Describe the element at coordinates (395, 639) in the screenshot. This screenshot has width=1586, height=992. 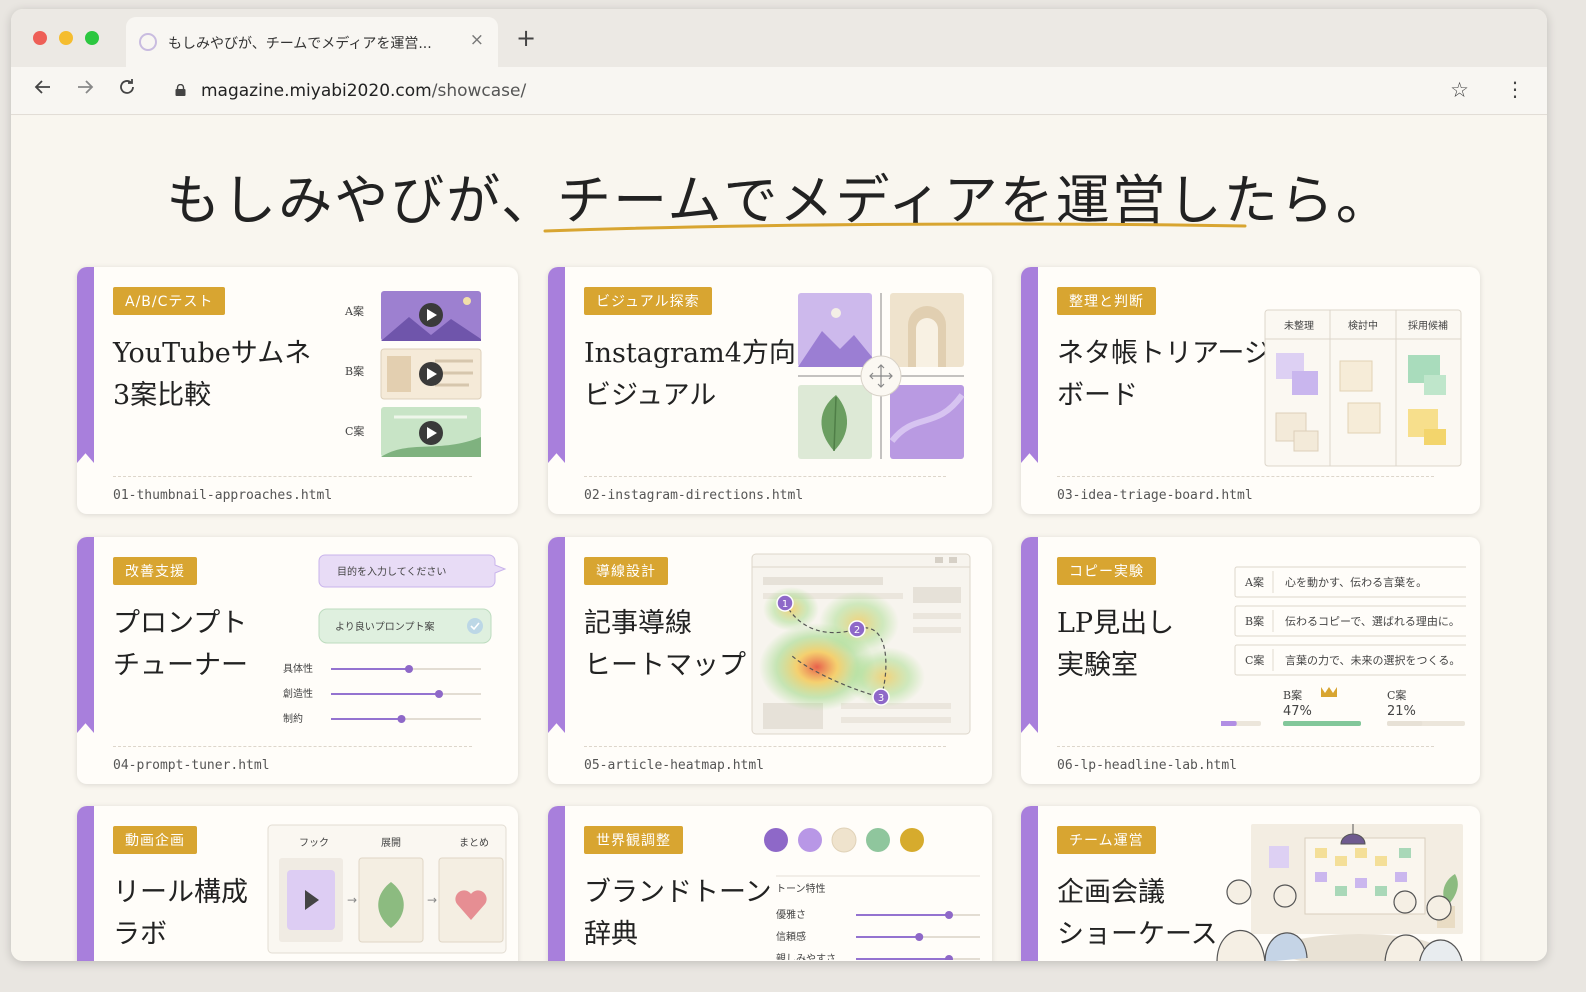
I see `prompt-tuner-illustration: 目的を入力してください より良いプロンプト案 具体性 創造性 制約` at that location.